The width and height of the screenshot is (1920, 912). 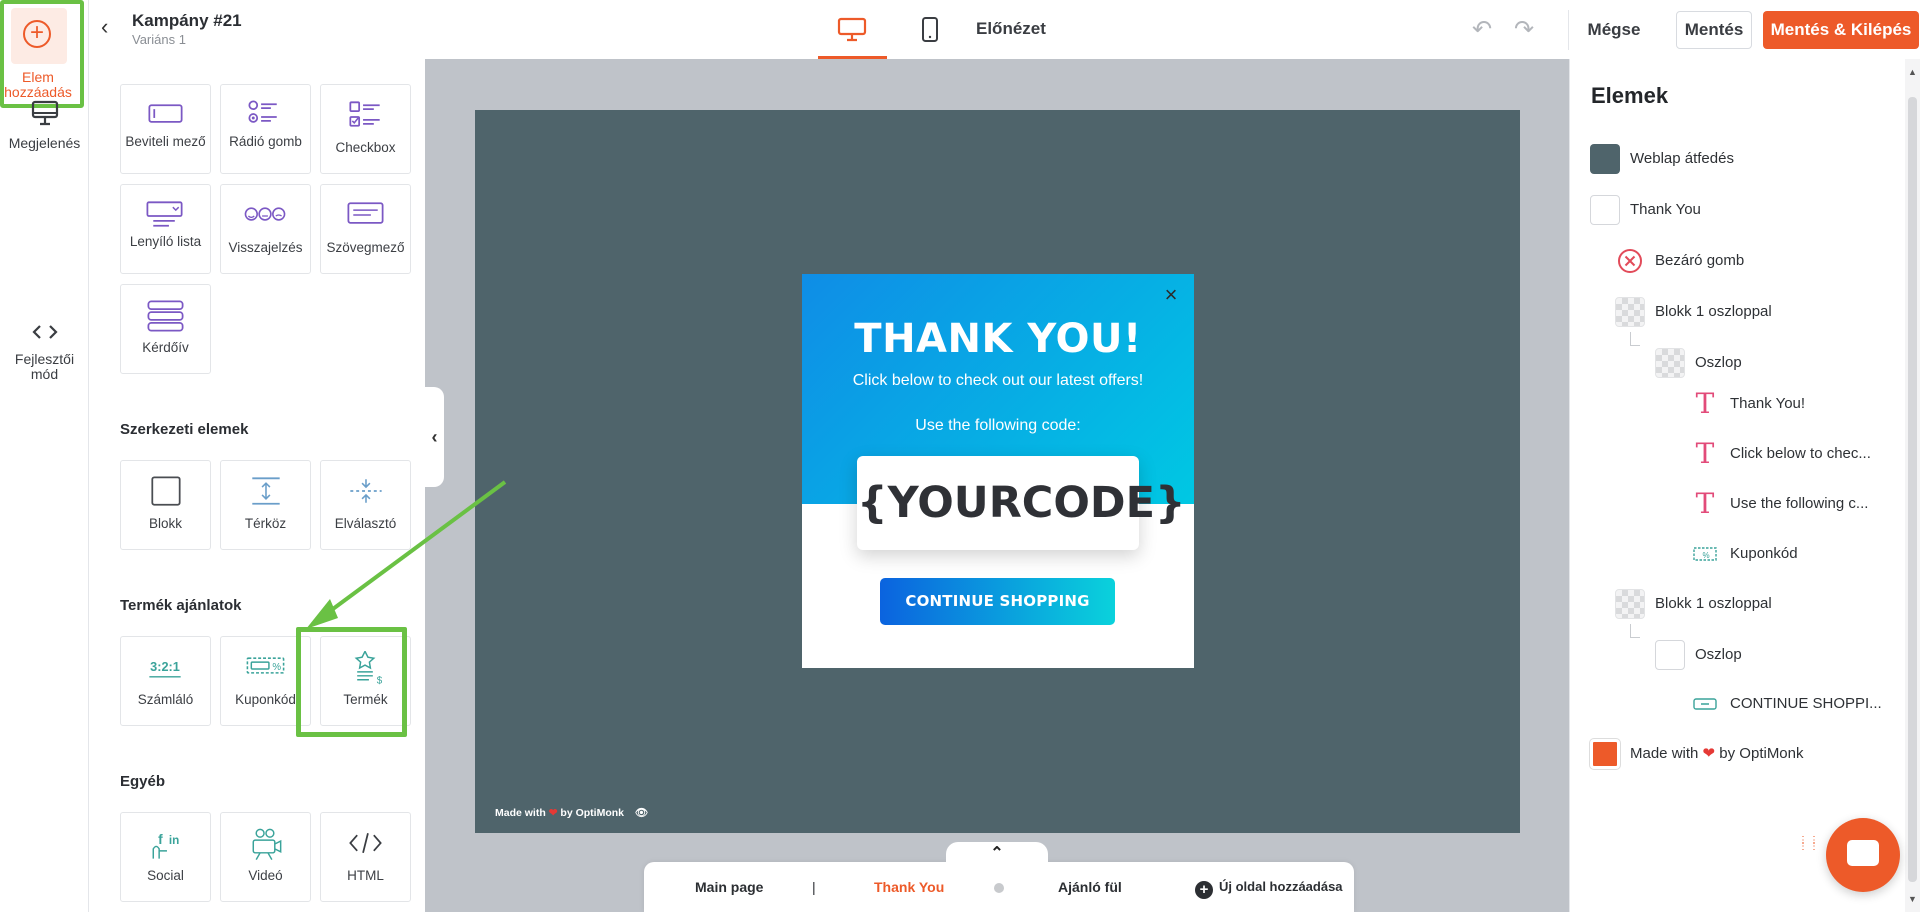 What do you see at coordinates (1665, 209) in the screenshot?
I see `layer-label: Thank You` at bounding box center [1665, 209].